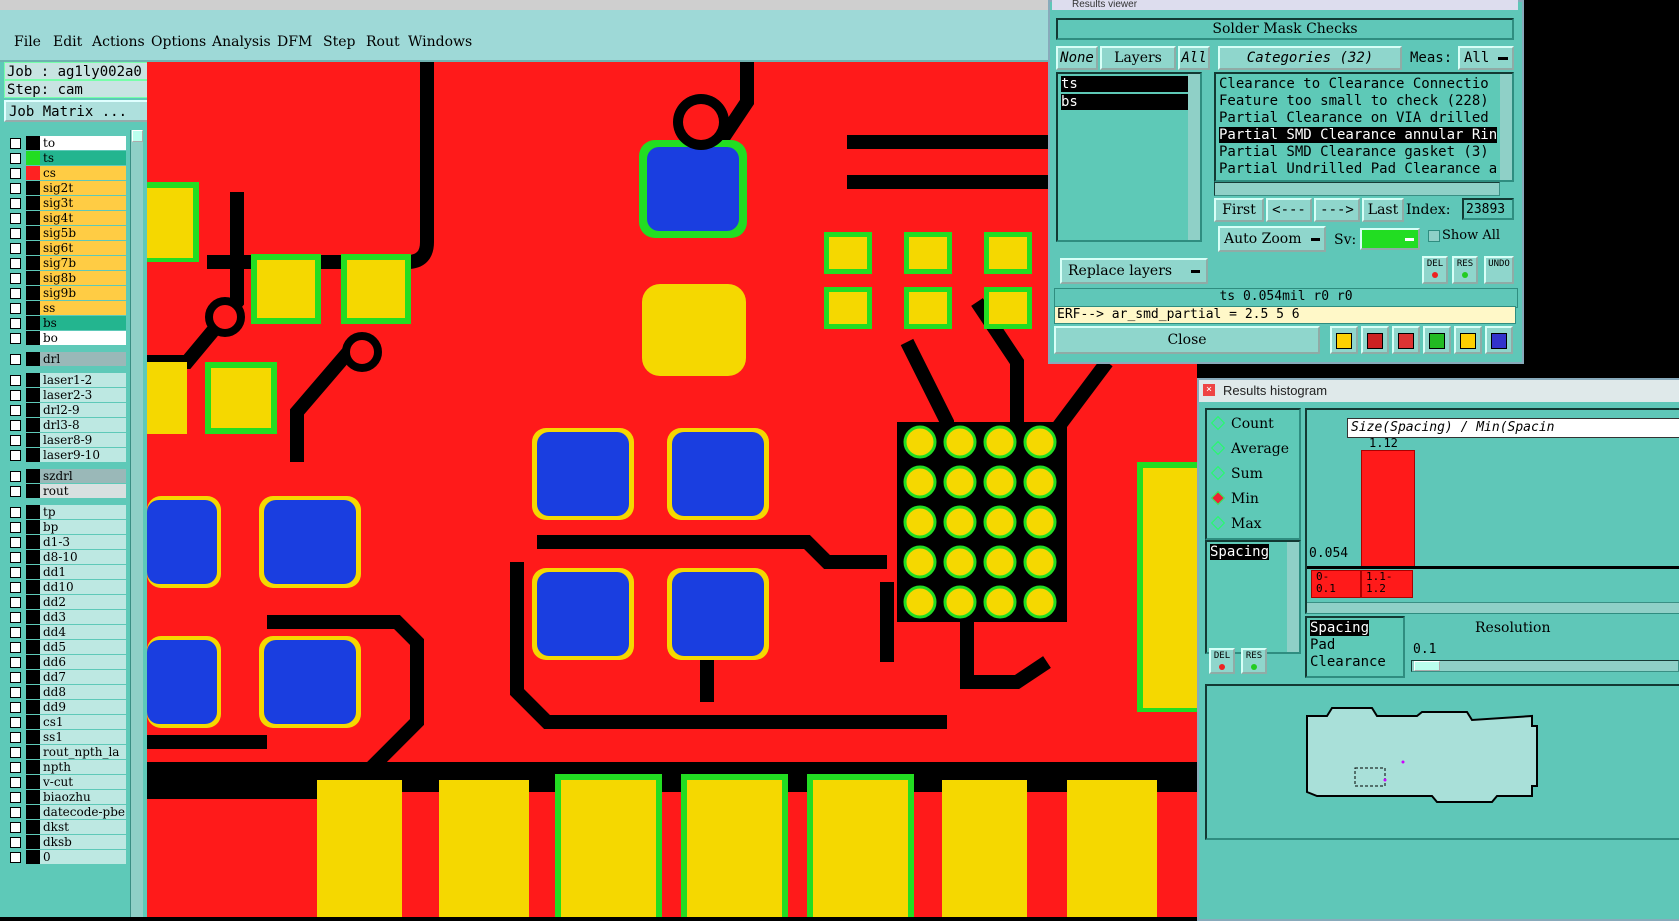  Describe the element at coordinates (83, 143) in the screenshot. I see `layer-name: to` at that location.